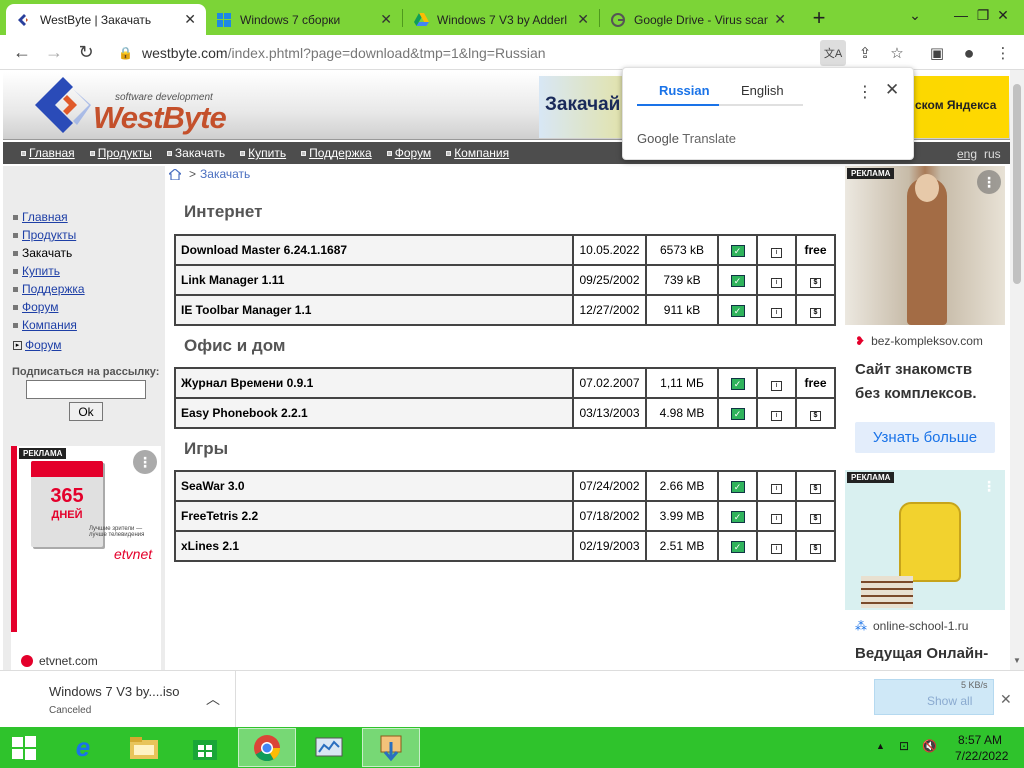  What do you see at coordinates (263, 153) in the screenshot?
I see `nav-item-buy: Купить` at bounding box center [263, 153].